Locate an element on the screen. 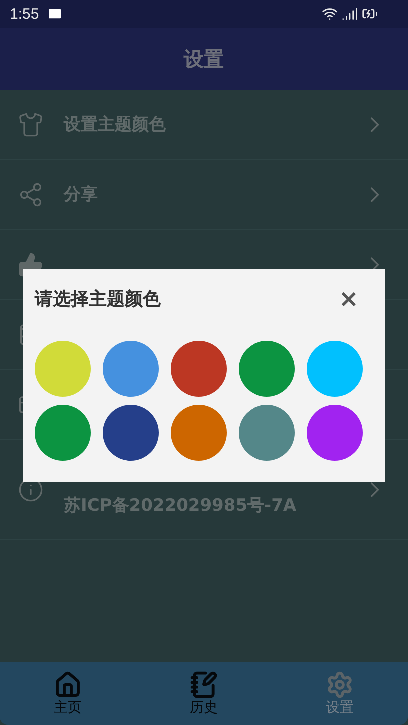 This screenshot has width=408, height=725. notebook-pen-icon is located at coordinates (204, 684).